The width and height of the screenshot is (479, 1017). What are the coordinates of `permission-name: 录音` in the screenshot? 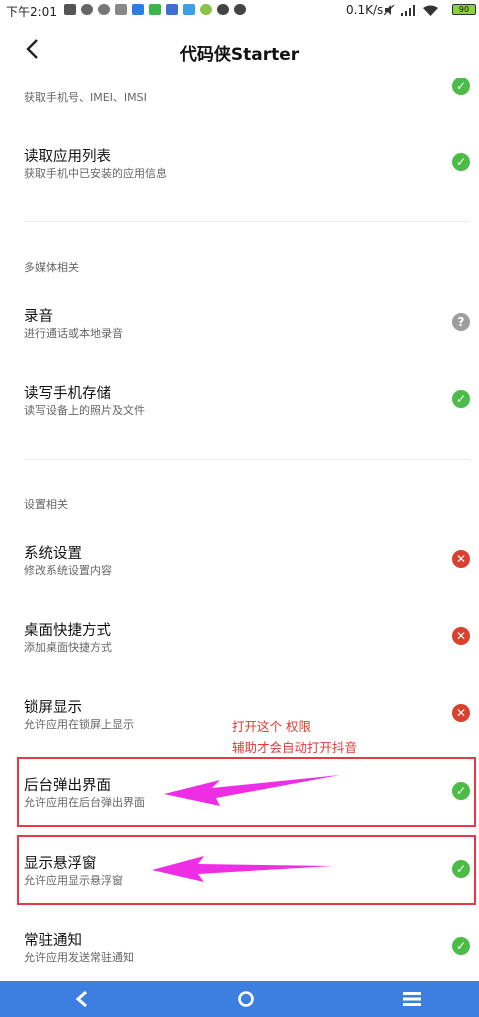 It's located at (38, 317).